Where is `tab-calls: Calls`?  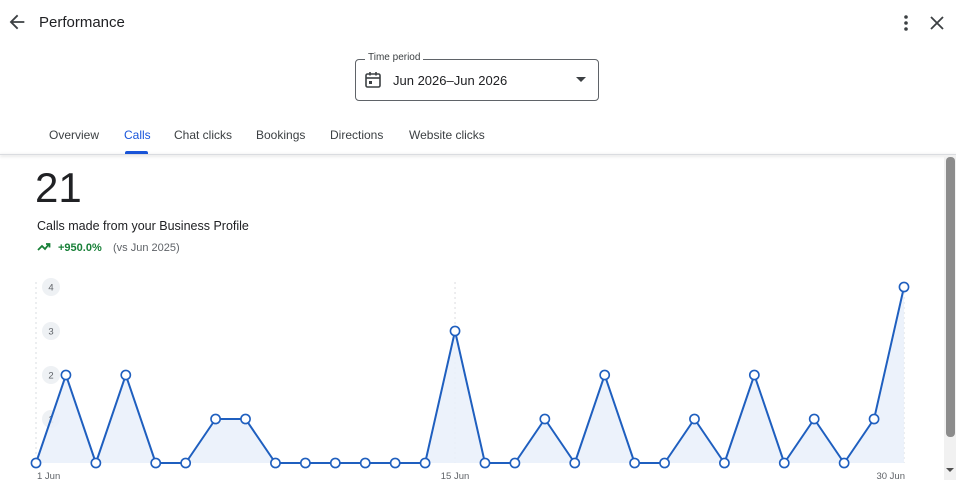 tab-calls: Calls is located at coordinates (137, 135).